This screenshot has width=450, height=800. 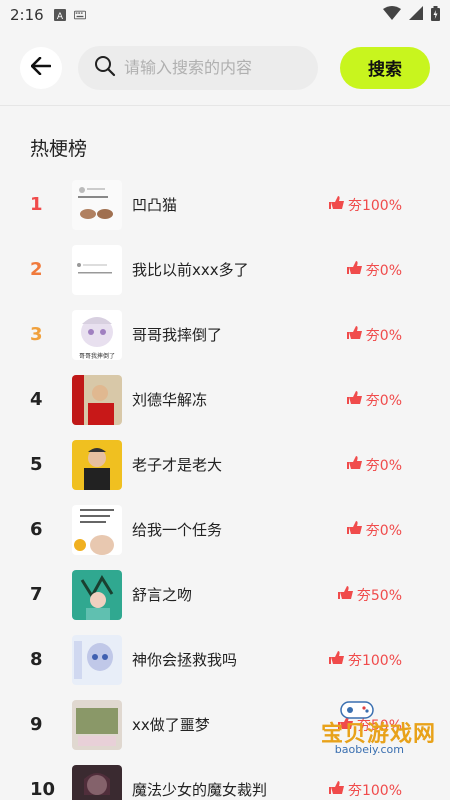 What do you see at coordinates (36, 464) in the screenshot?
I see `rank-number: 5` at bounding box center [36, 464].